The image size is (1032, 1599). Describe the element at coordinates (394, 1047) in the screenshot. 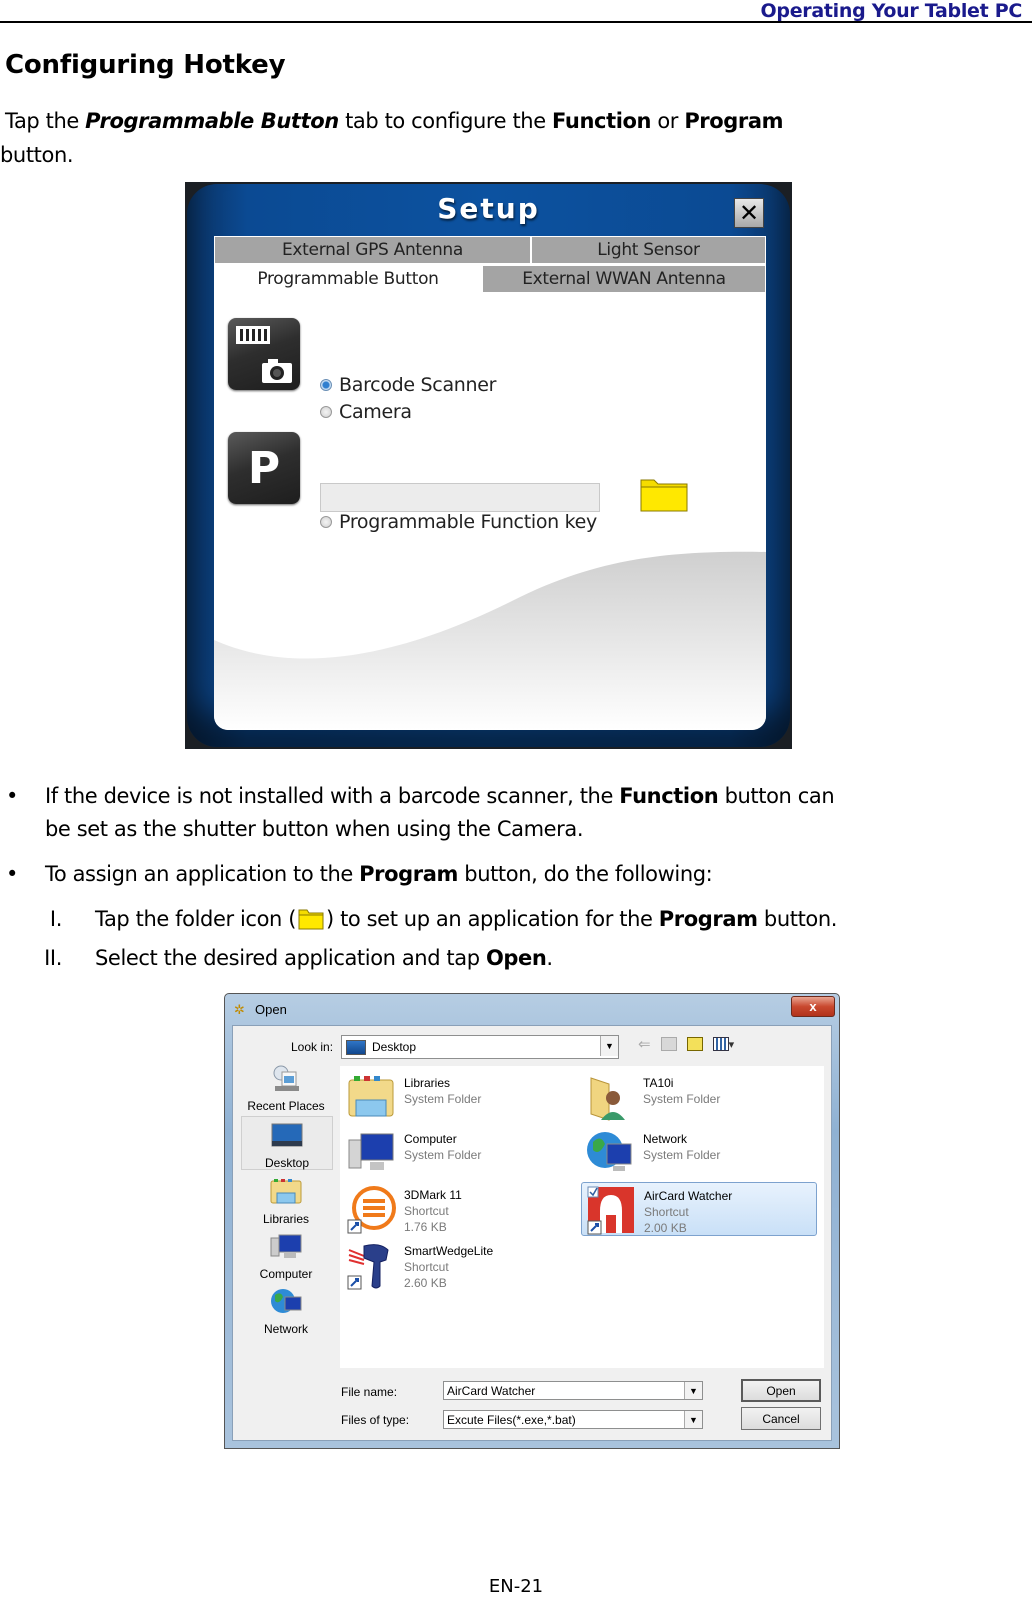

I see `look-in-value: Desktop` at that location.